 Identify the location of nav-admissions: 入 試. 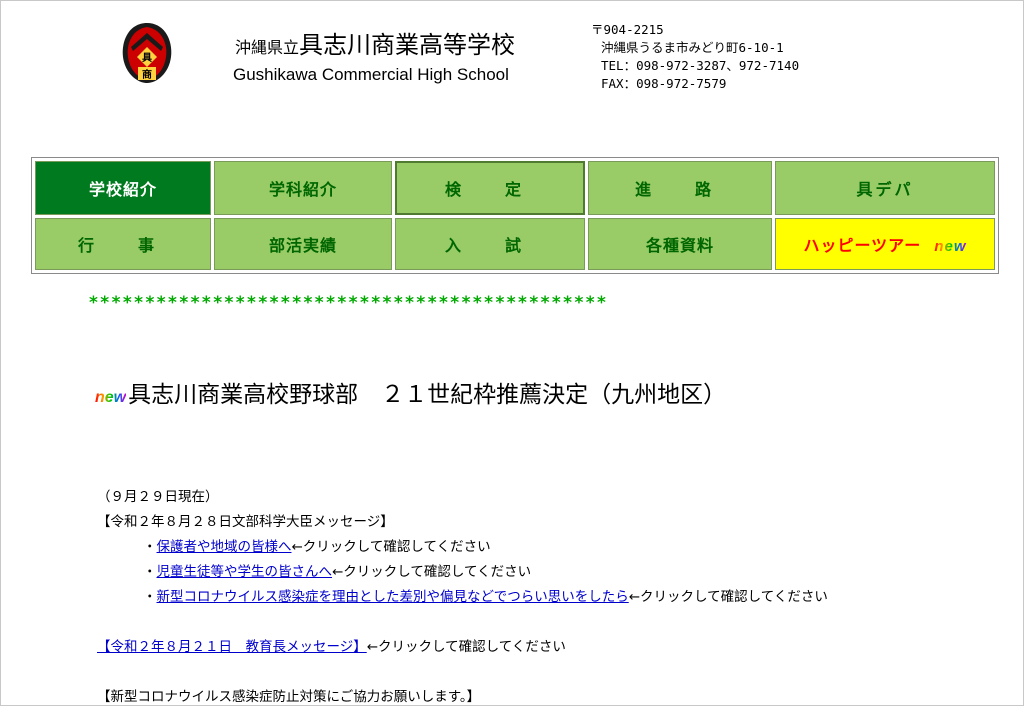
(490, 244).